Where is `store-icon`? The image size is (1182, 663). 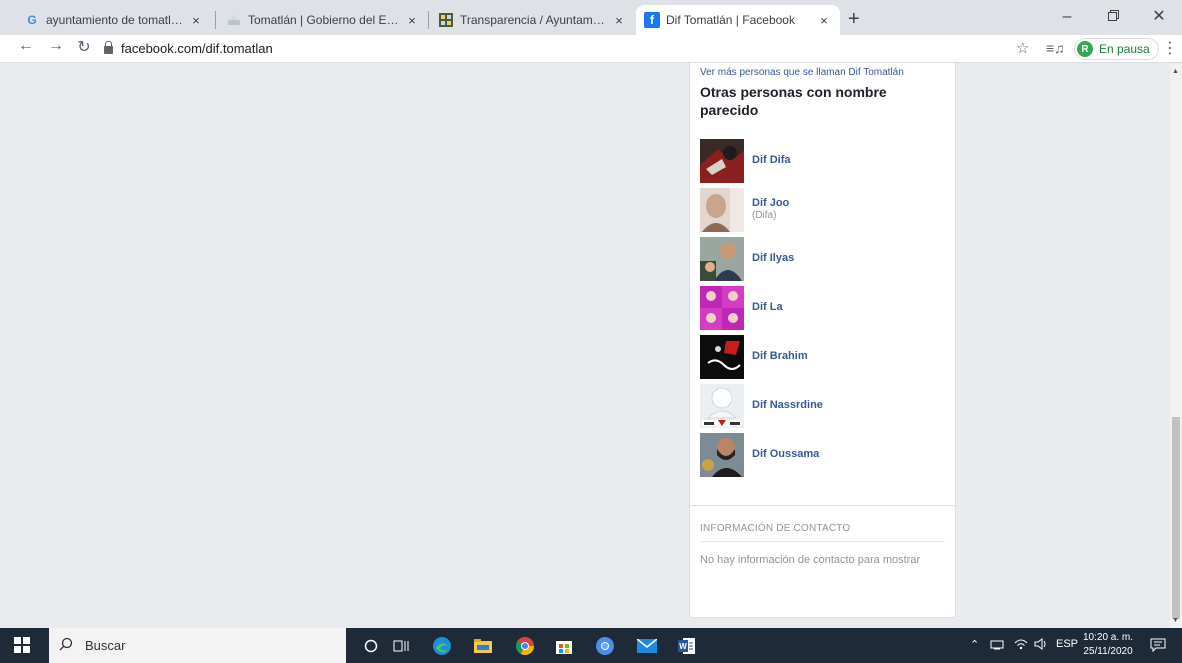 store-icon is located at coordinates (564, 646).